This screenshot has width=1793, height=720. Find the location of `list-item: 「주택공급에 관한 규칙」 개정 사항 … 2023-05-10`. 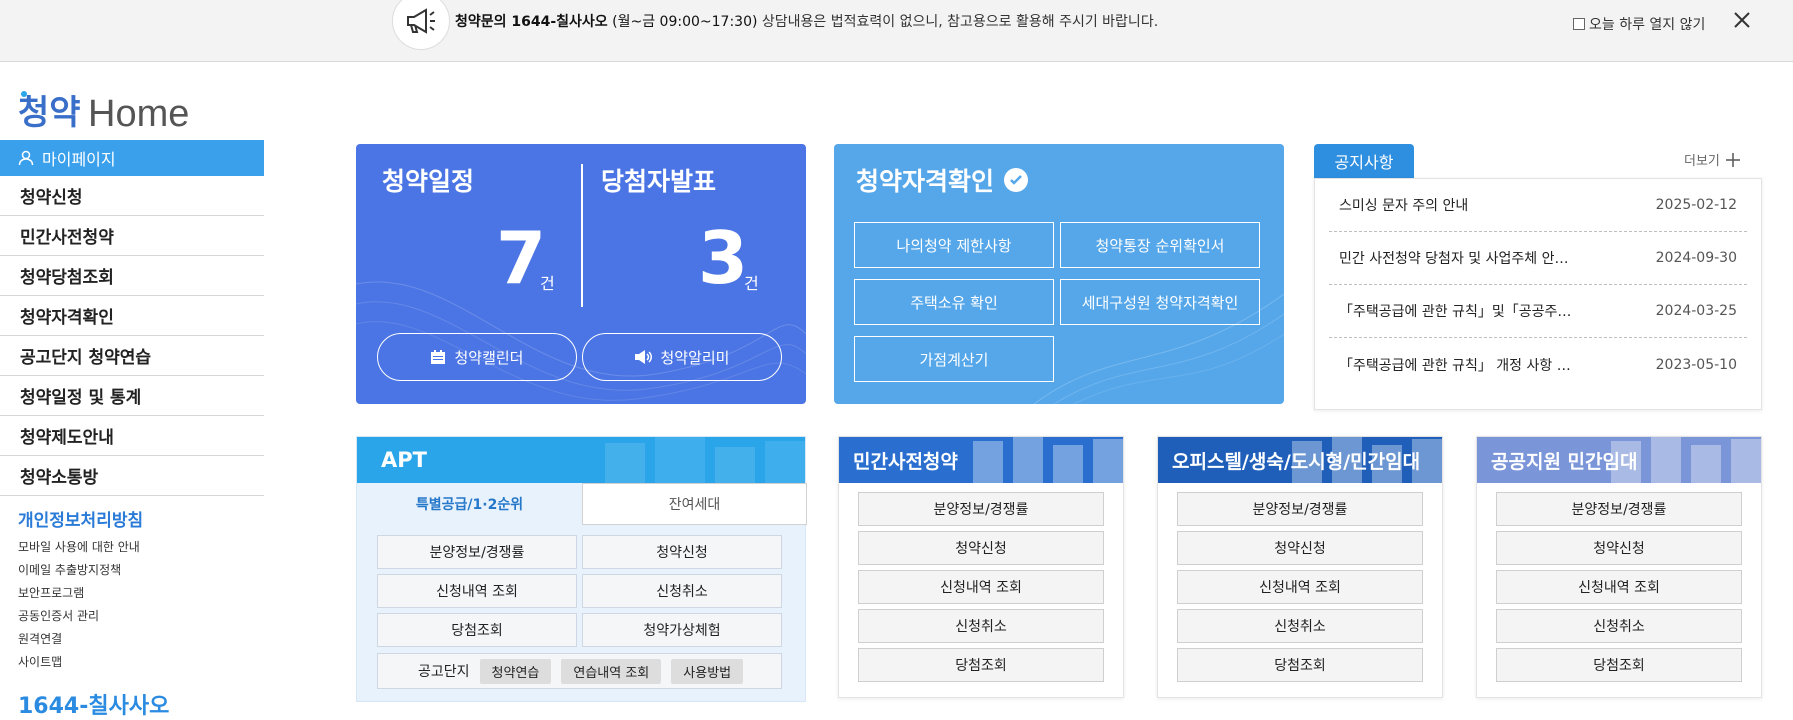

list-item: 「주택공급에 관한 규칙」 개정 사항 … 2023-05-10 is located at coordinates (1538, 364).